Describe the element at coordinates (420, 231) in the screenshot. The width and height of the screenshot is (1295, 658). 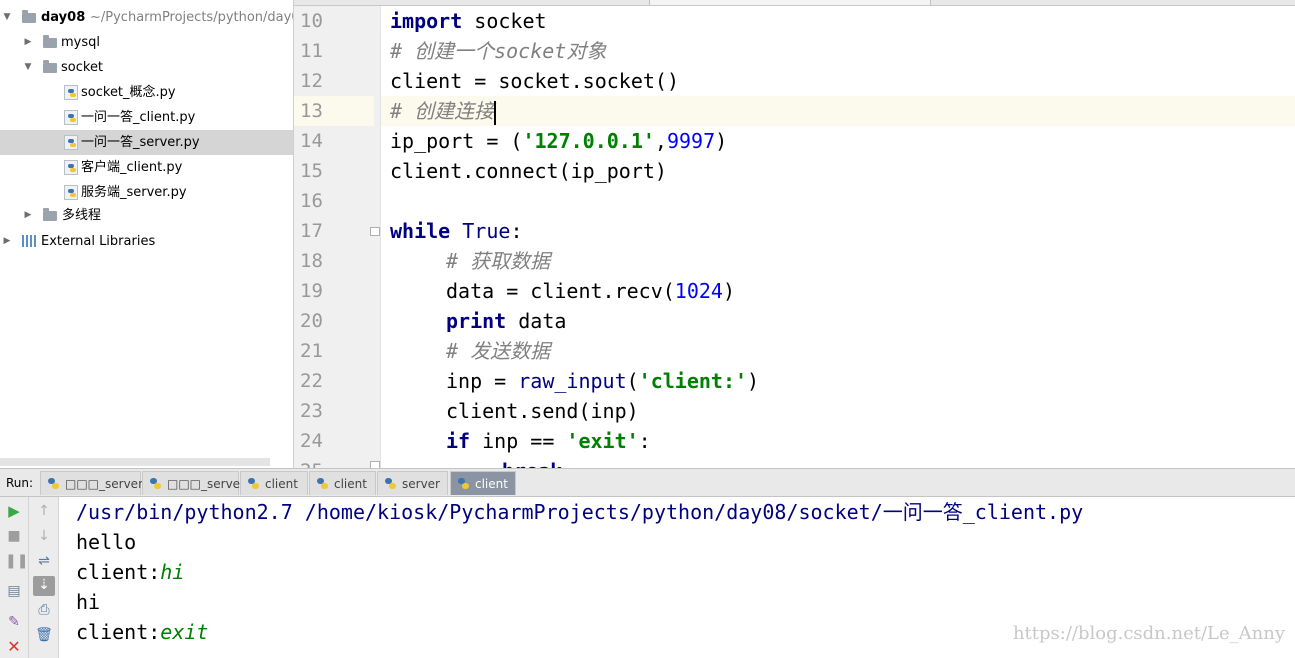
I see `keyword: while` at that location.